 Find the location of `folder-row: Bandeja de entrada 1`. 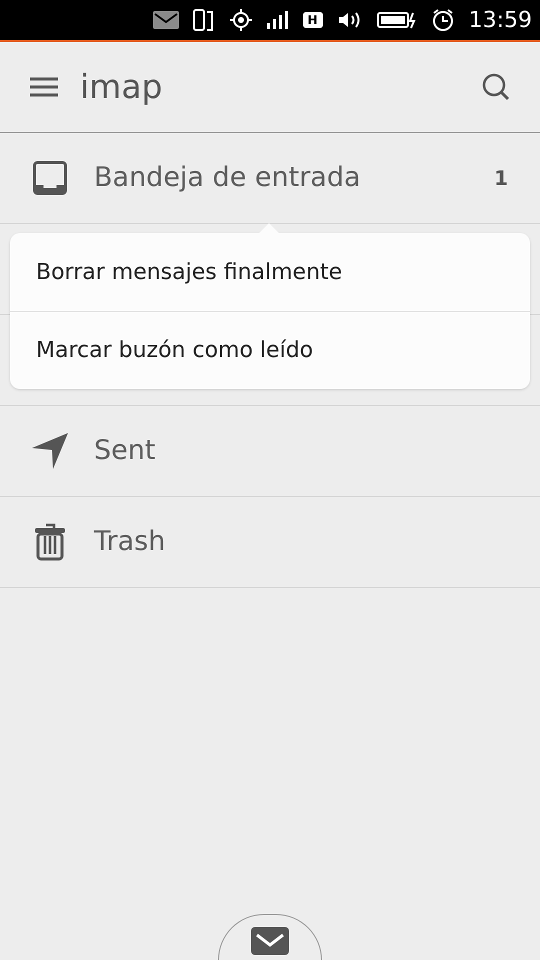

folder-row: Bandeja de entrada 1 is located at coordinates (270, 178).